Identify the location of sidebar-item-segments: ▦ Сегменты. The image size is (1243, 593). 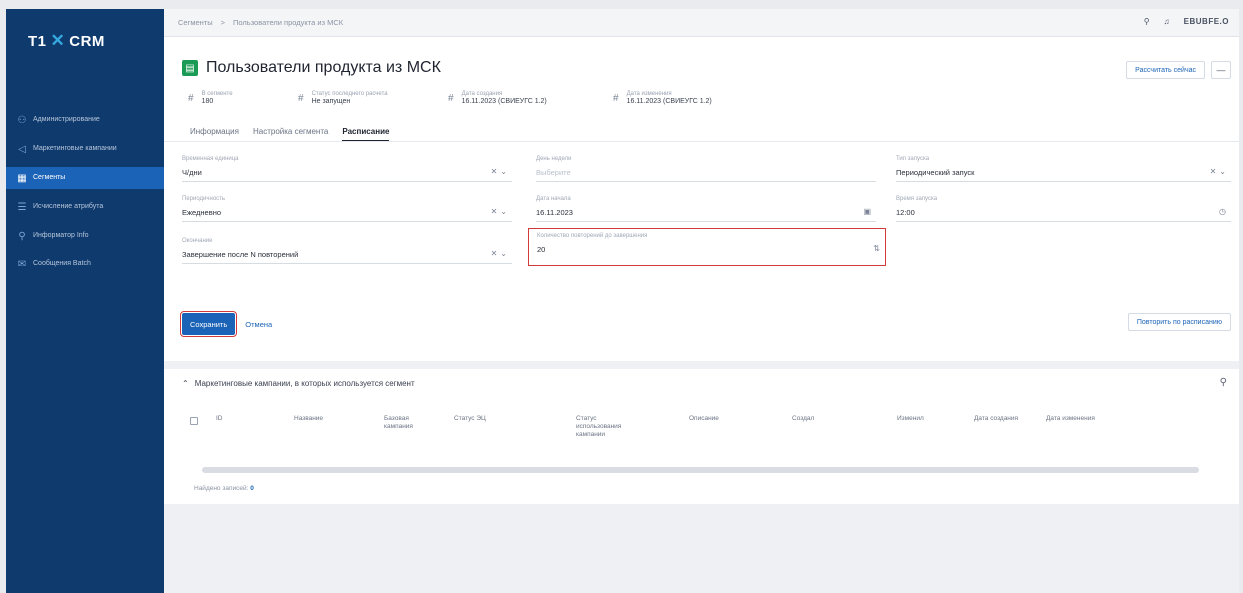
(85, 178).